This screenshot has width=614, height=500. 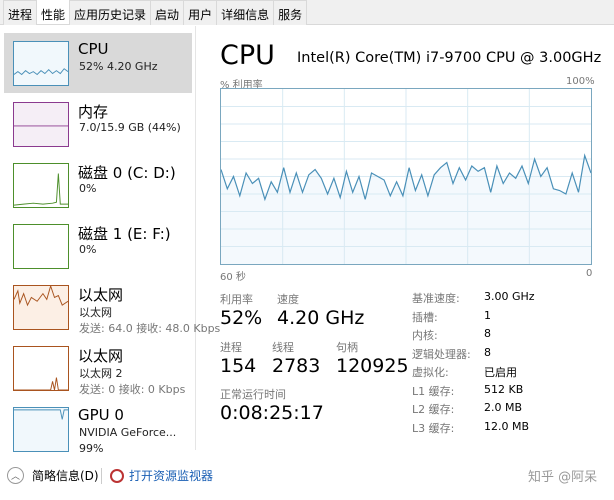 I want to click on watermark: 知乎 @阿呆, so click(x=563, y=477).